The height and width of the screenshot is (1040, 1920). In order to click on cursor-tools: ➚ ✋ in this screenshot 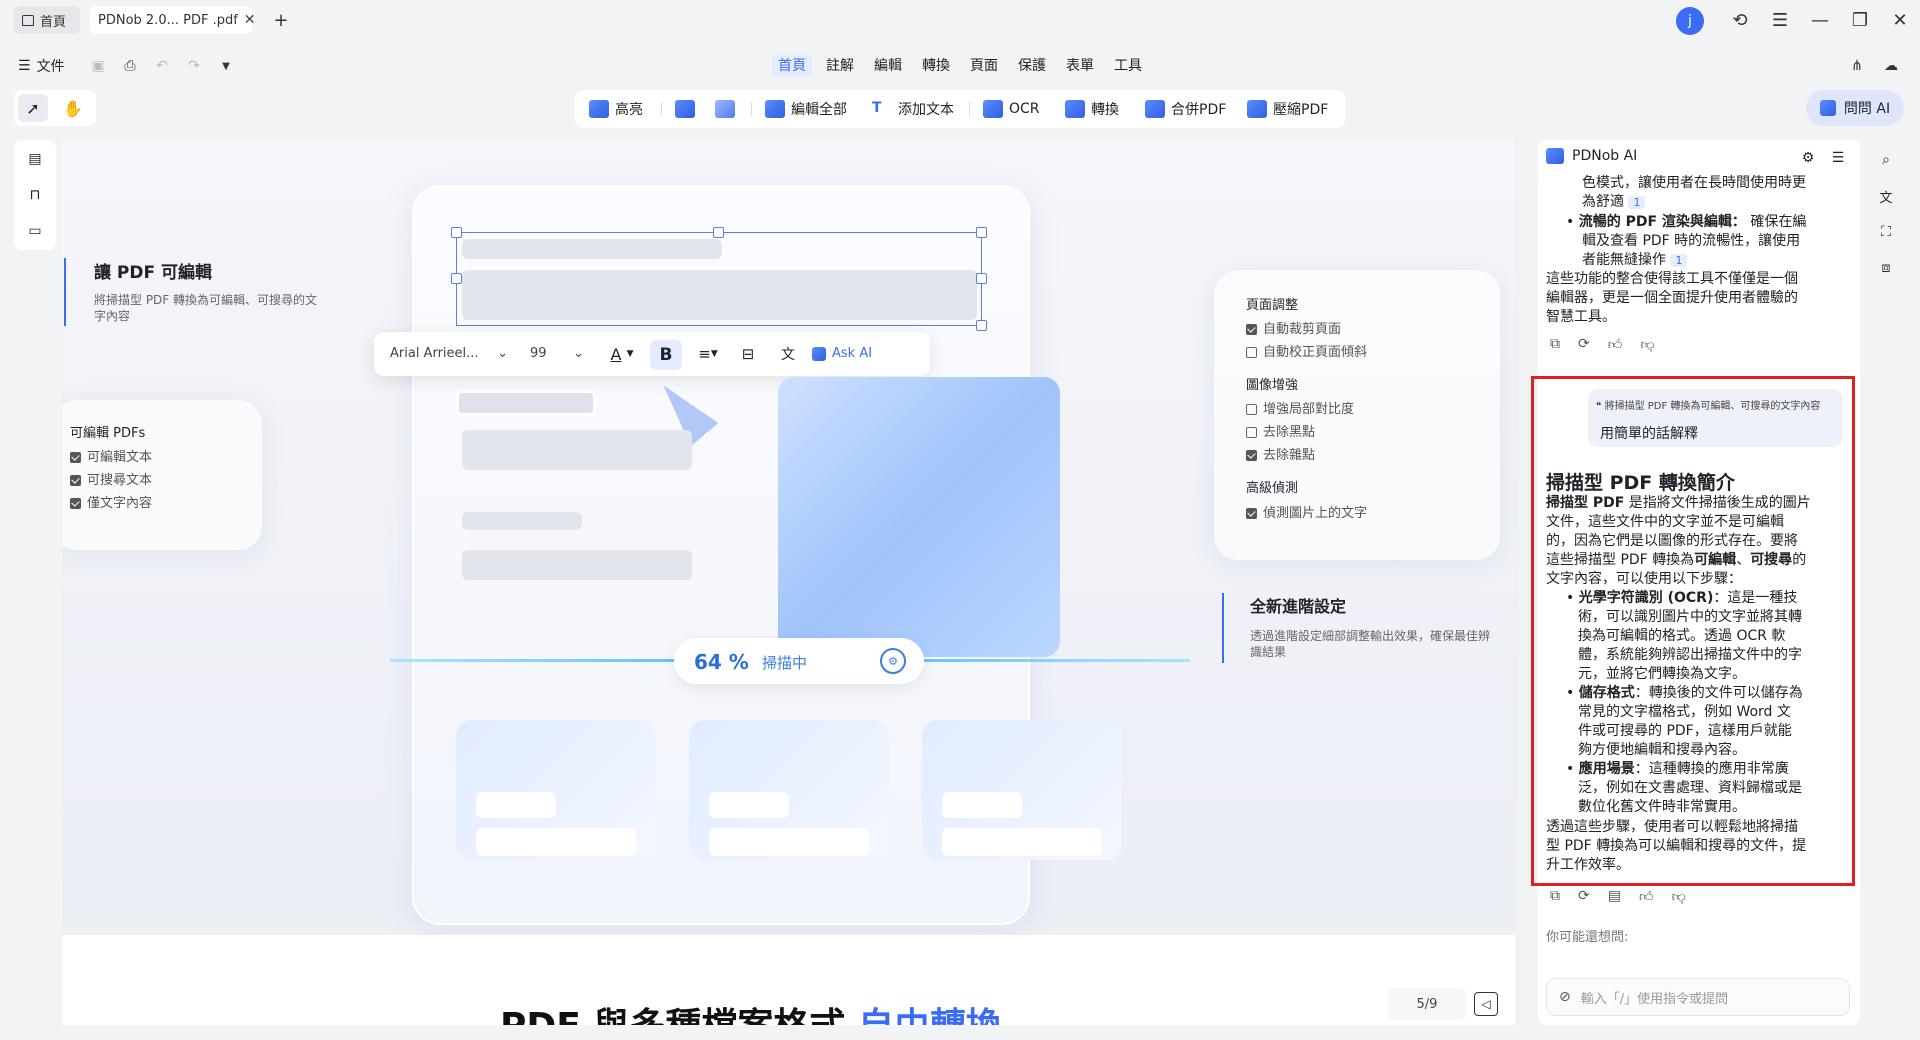, I will do `click(55, 108)`.